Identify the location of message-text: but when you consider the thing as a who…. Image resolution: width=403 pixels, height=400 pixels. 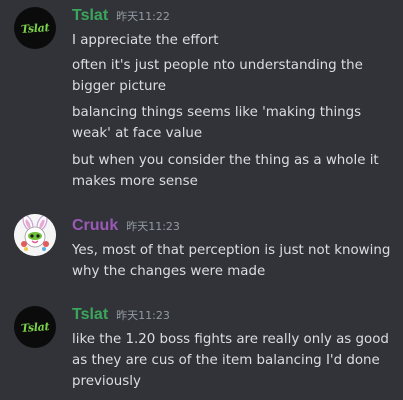
(225, 171).